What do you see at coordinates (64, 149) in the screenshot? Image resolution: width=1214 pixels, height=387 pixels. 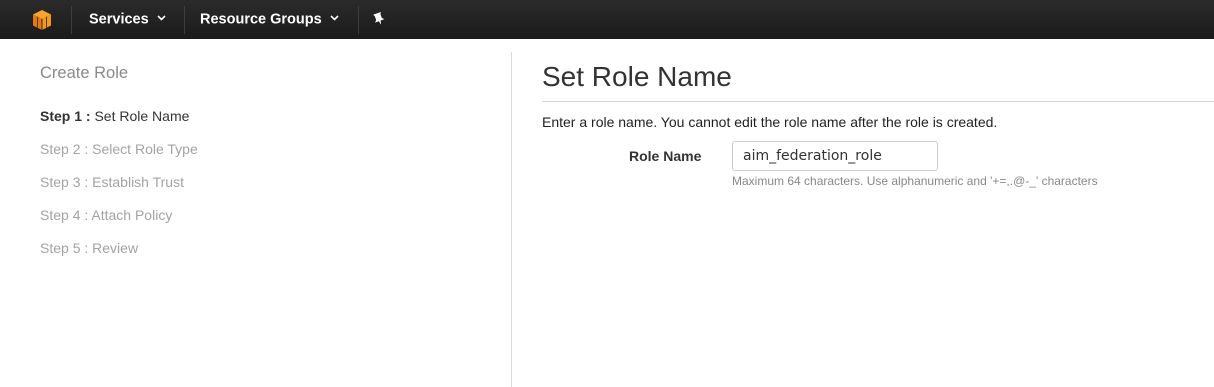 I see `step-number: Step 2 :` at bounding box center [64, 149].